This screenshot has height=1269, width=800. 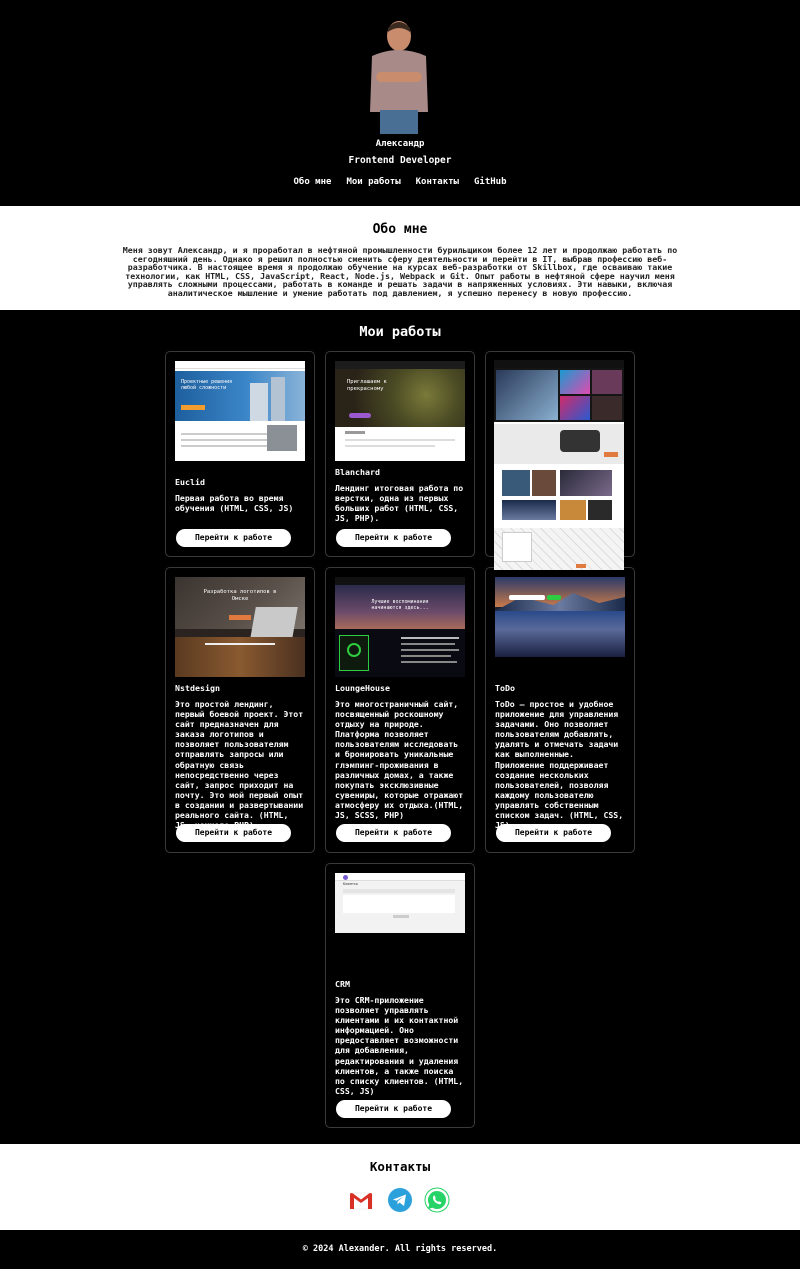 What do you see at coordinates (400, 1200) in the screenshot?
I see `telegram-icon` at bounding box center [400, 1200].